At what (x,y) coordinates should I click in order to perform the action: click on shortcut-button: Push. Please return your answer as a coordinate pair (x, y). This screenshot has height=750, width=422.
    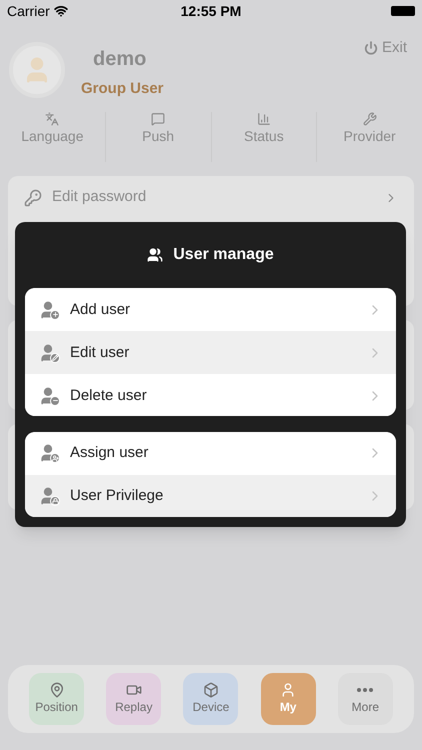
    Looking at the image, I should click on (157, 137).